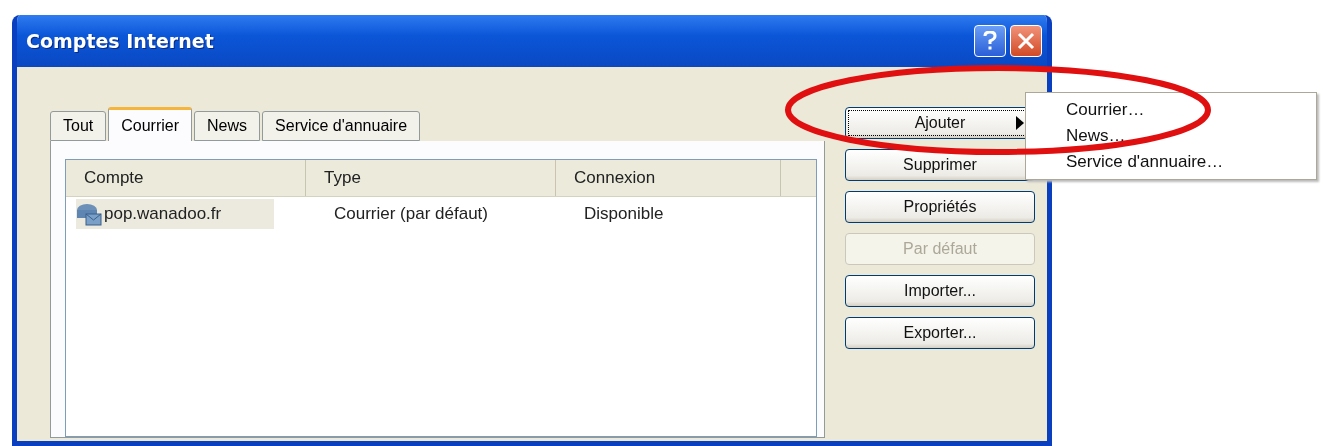 Image resolution: width=1323 pixels, height=446 pixels. I want to click on submenu-arrow-icon, so click(1020, 123).